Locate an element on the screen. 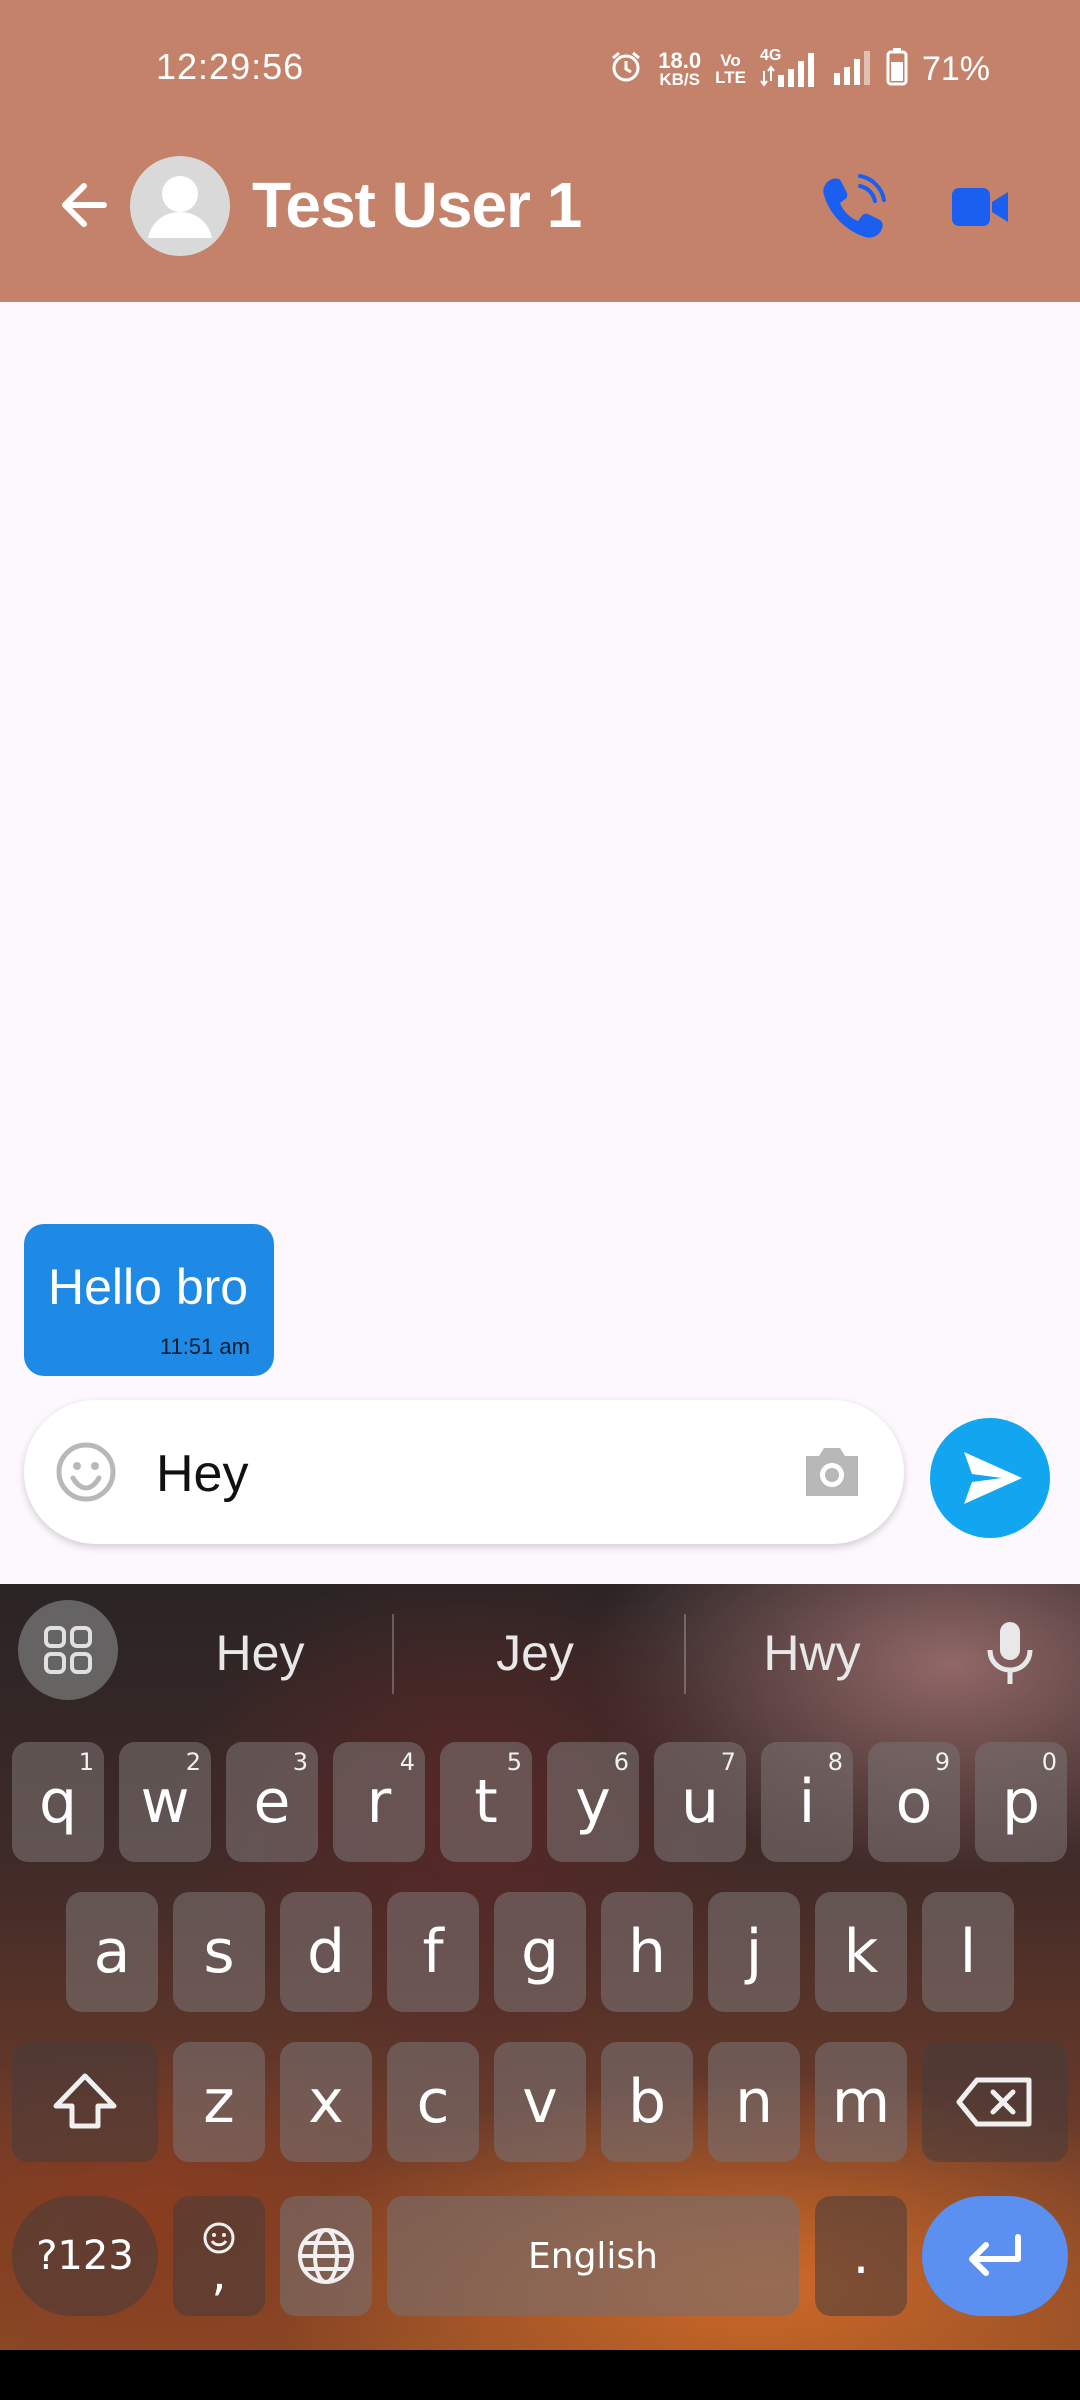 The width and height of the screenshot is (1080, 2400). back-button is located at coordinates (85, 205).